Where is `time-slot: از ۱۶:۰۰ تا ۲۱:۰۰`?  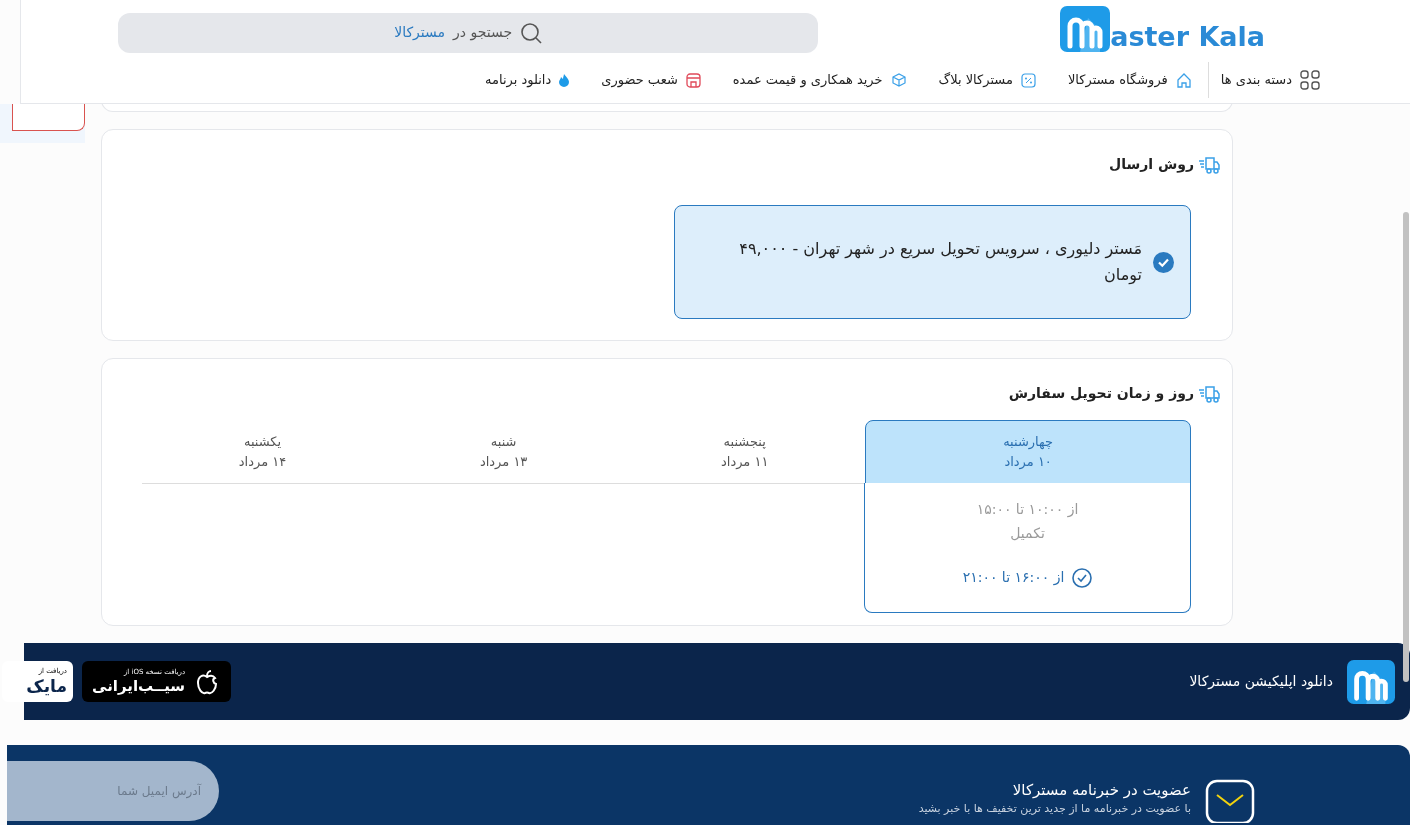 time-slot: از ۱۶:۰۰ تا ۲۱:۰۰ is located at coordinates (1027, 577).